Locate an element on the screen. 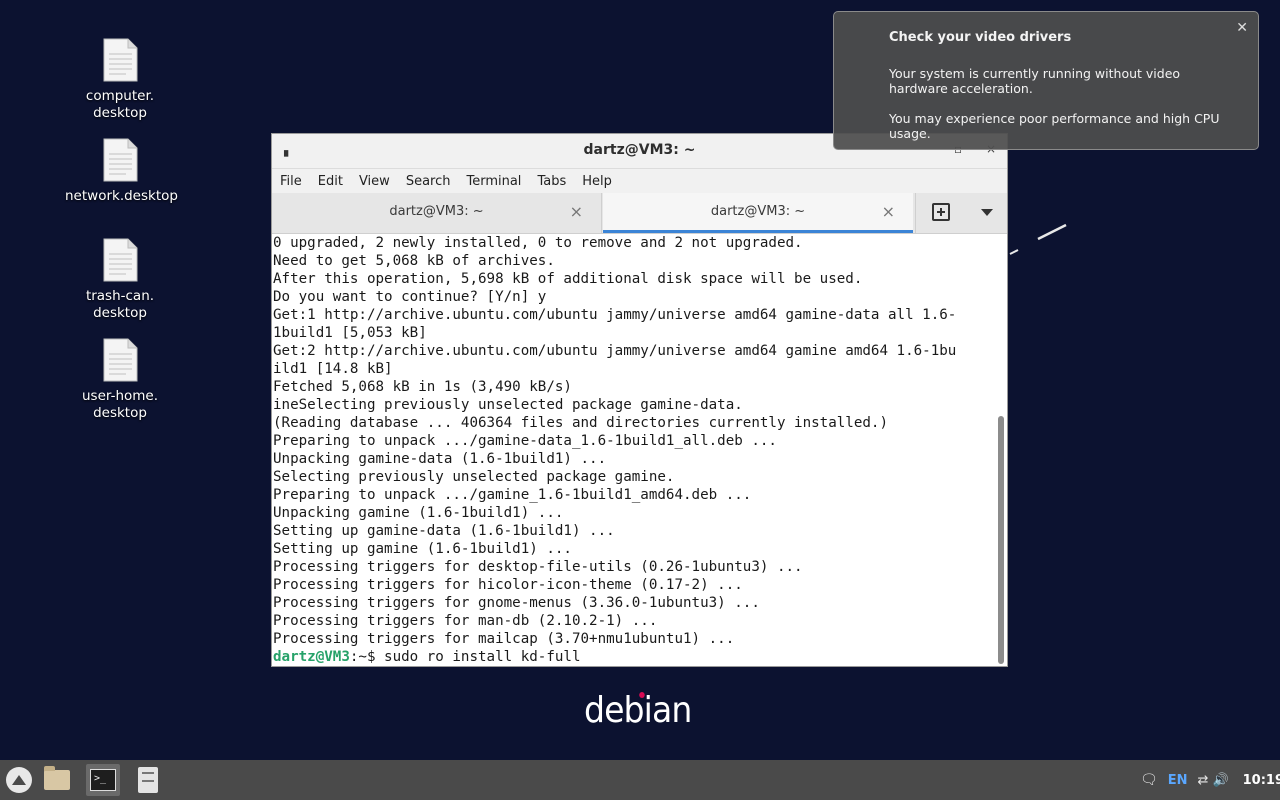 This screenshot has width=1280, height=800. prompt-path: :~$ is located at coordinates (367, 657).